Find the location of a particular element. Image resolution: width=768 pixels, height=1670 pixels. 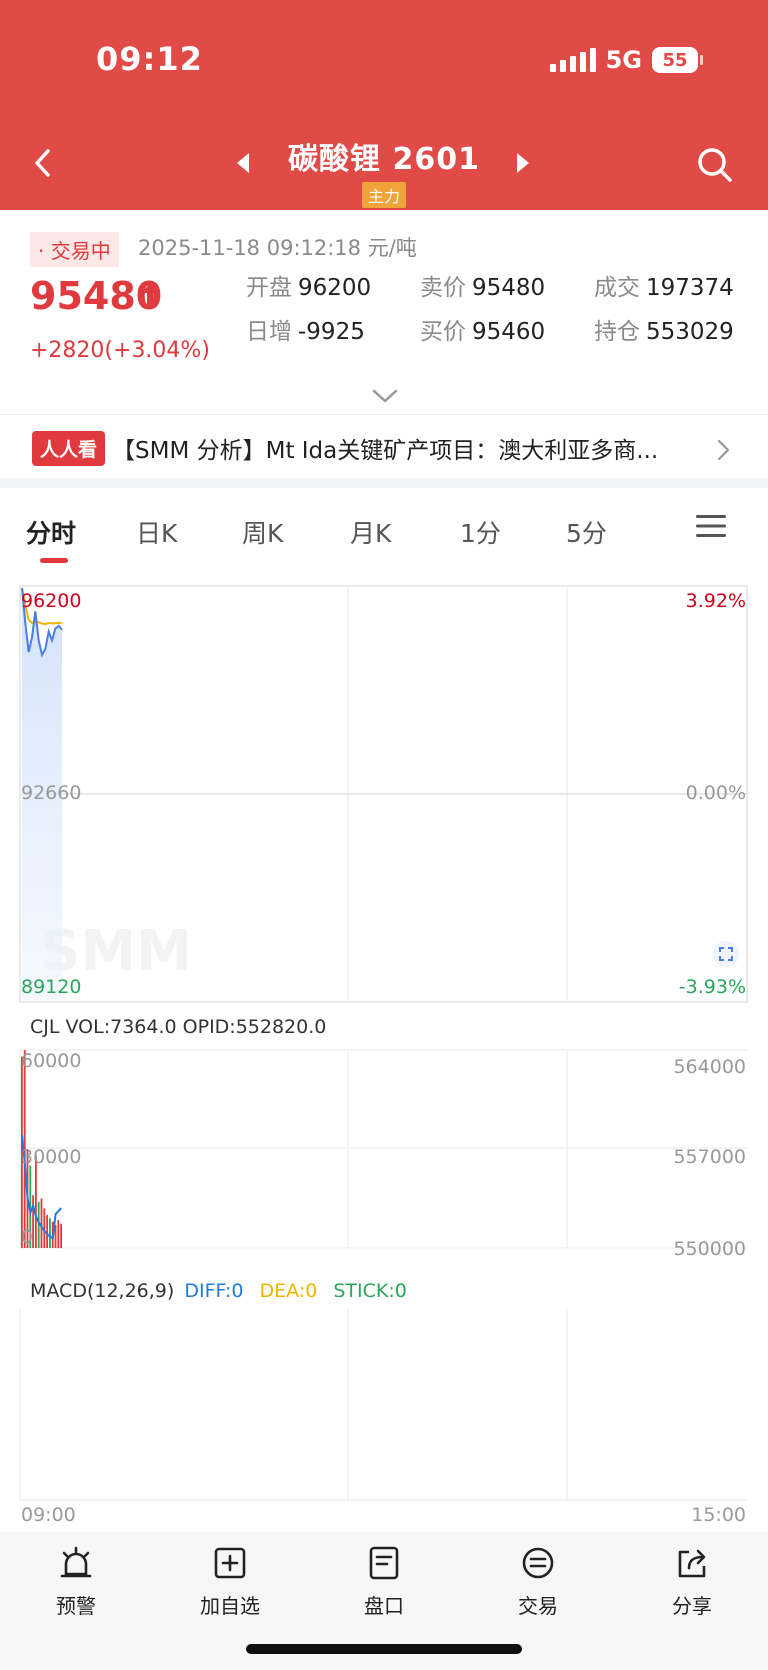

status-time: 09:12 is located at coordinates (149, 59).